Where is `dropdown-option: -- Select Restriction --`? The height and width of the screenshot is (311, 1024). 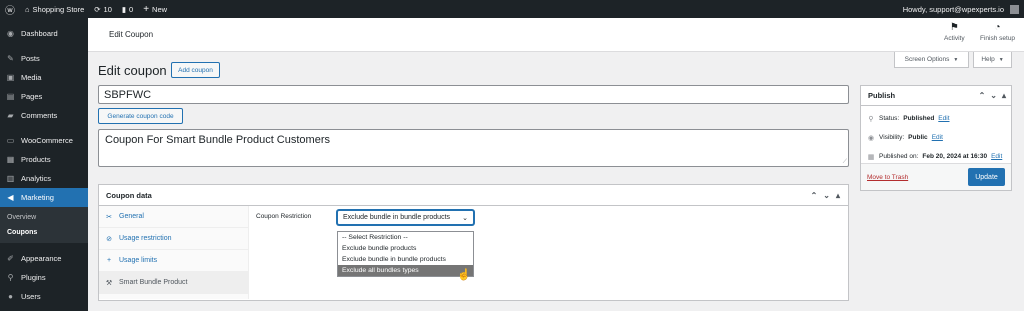 dropdown-option: -- Select Restriction -- is located at coordinates (405, 237).